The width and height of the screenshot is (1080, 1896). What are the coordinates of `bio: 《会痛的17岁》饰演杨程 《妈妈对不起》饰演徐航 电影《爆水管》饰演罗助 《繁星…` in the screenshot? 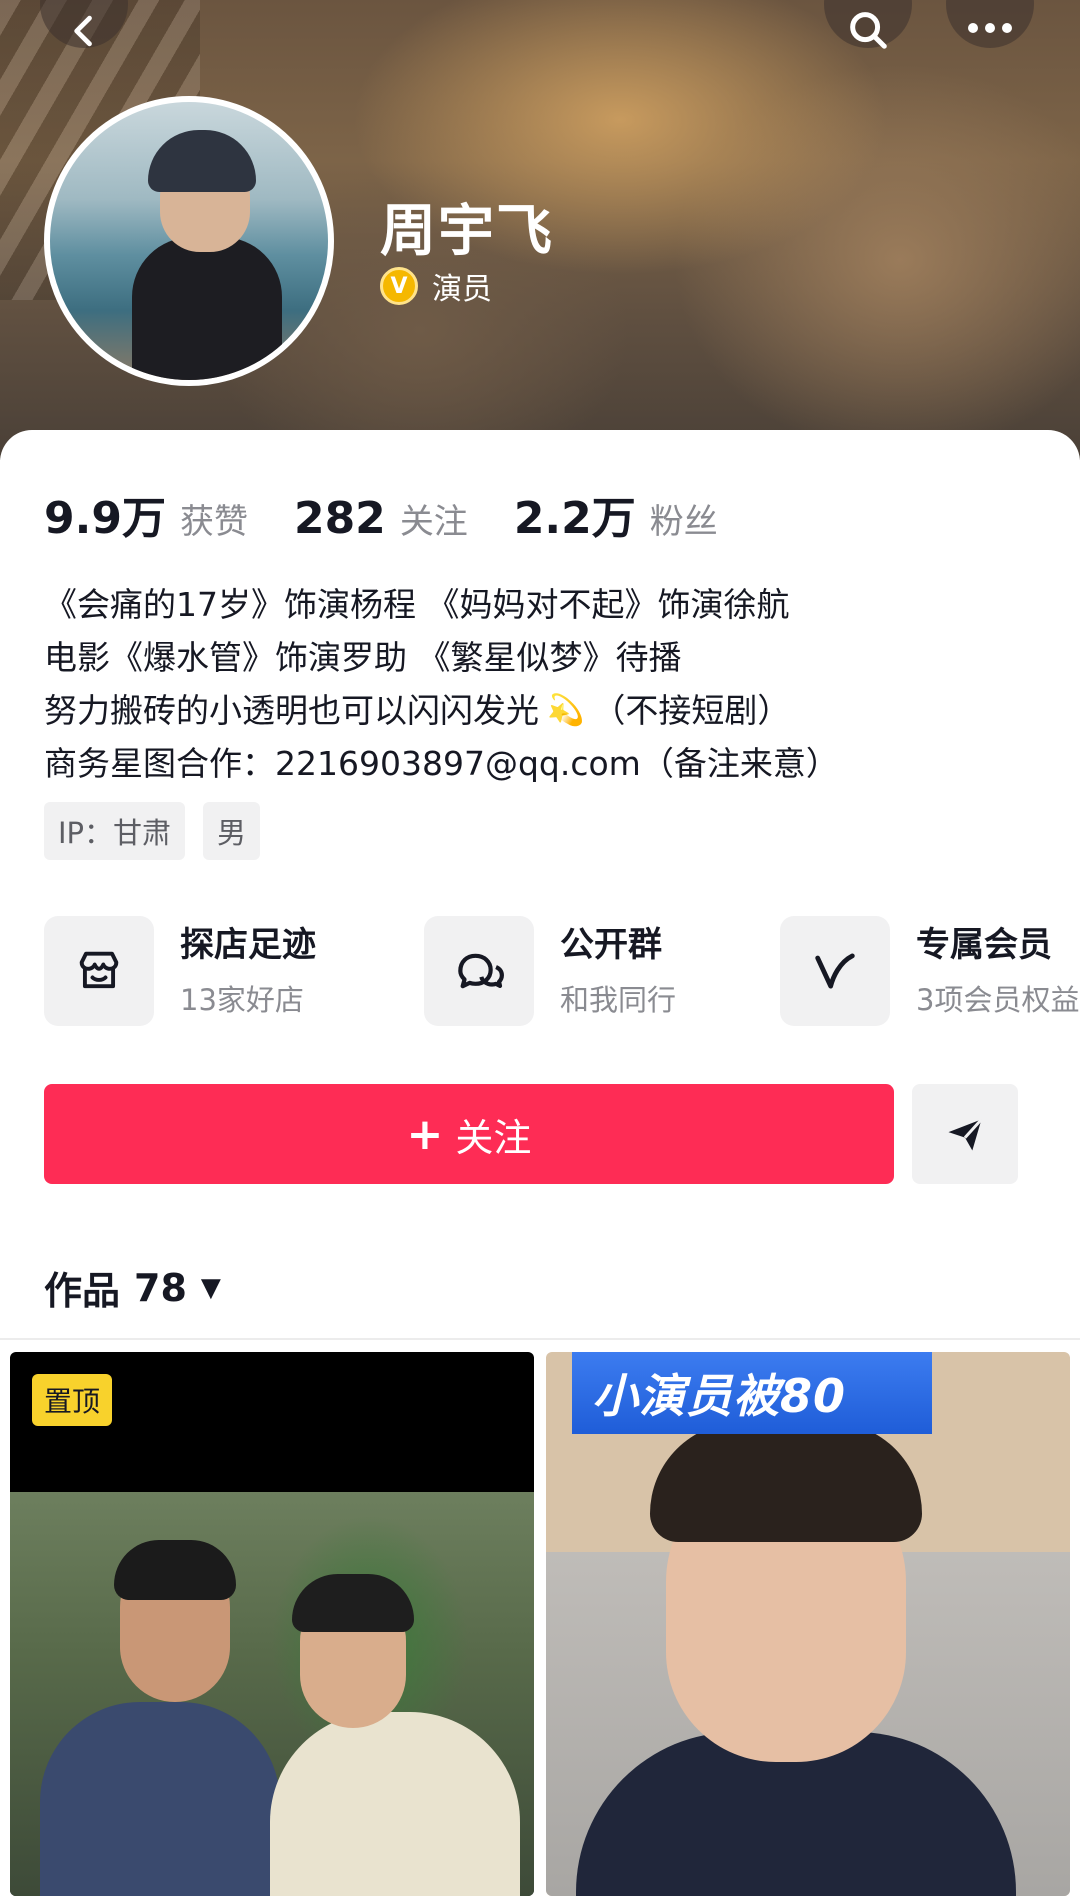 It's located at (544, 684).